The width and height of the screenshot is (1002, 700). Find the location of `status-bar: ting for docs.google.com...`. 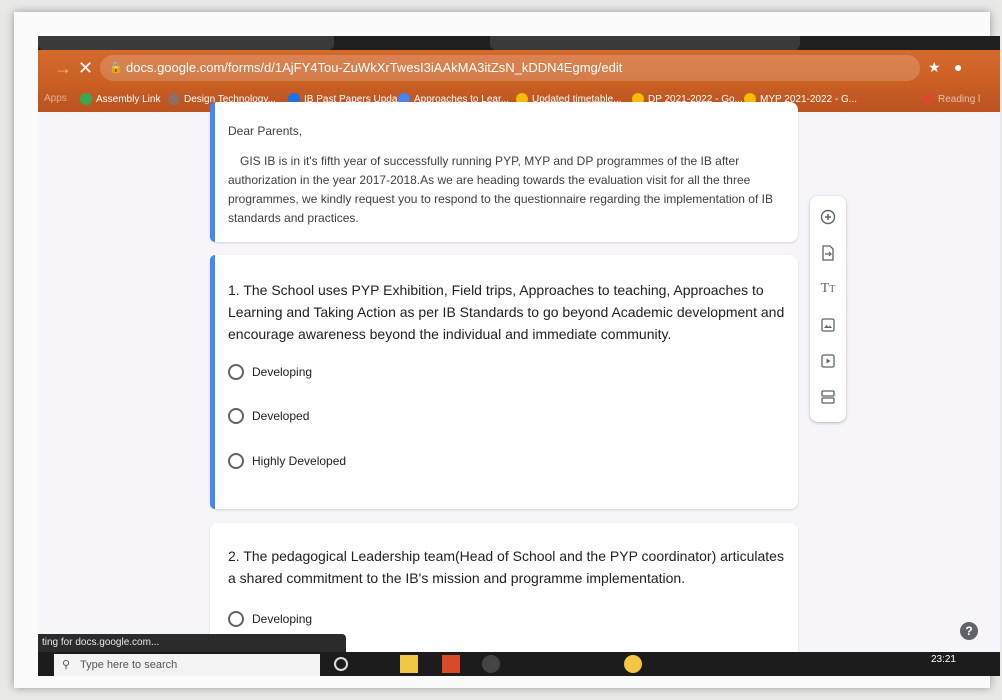

status-bar: ting for docs.google.com... is located at coordinates (192, 643).